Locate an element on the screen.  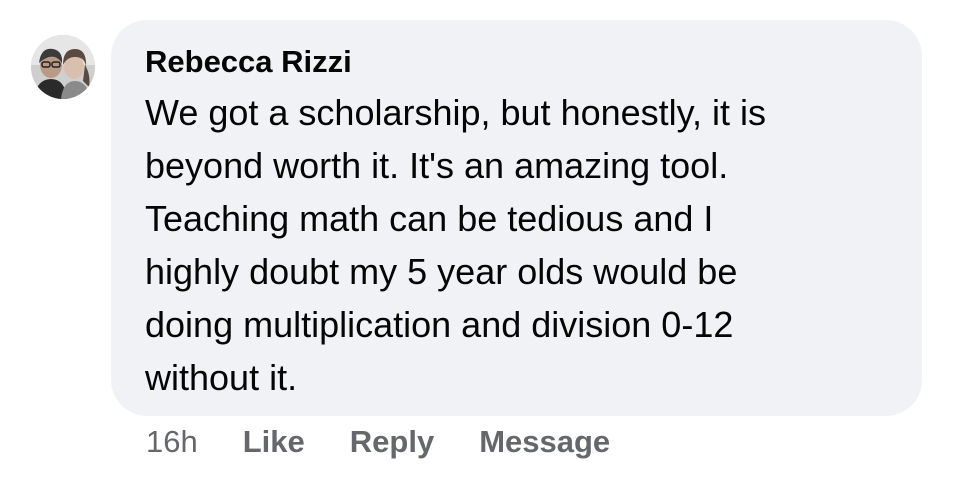
avatar is located at coordinates (63, 67).